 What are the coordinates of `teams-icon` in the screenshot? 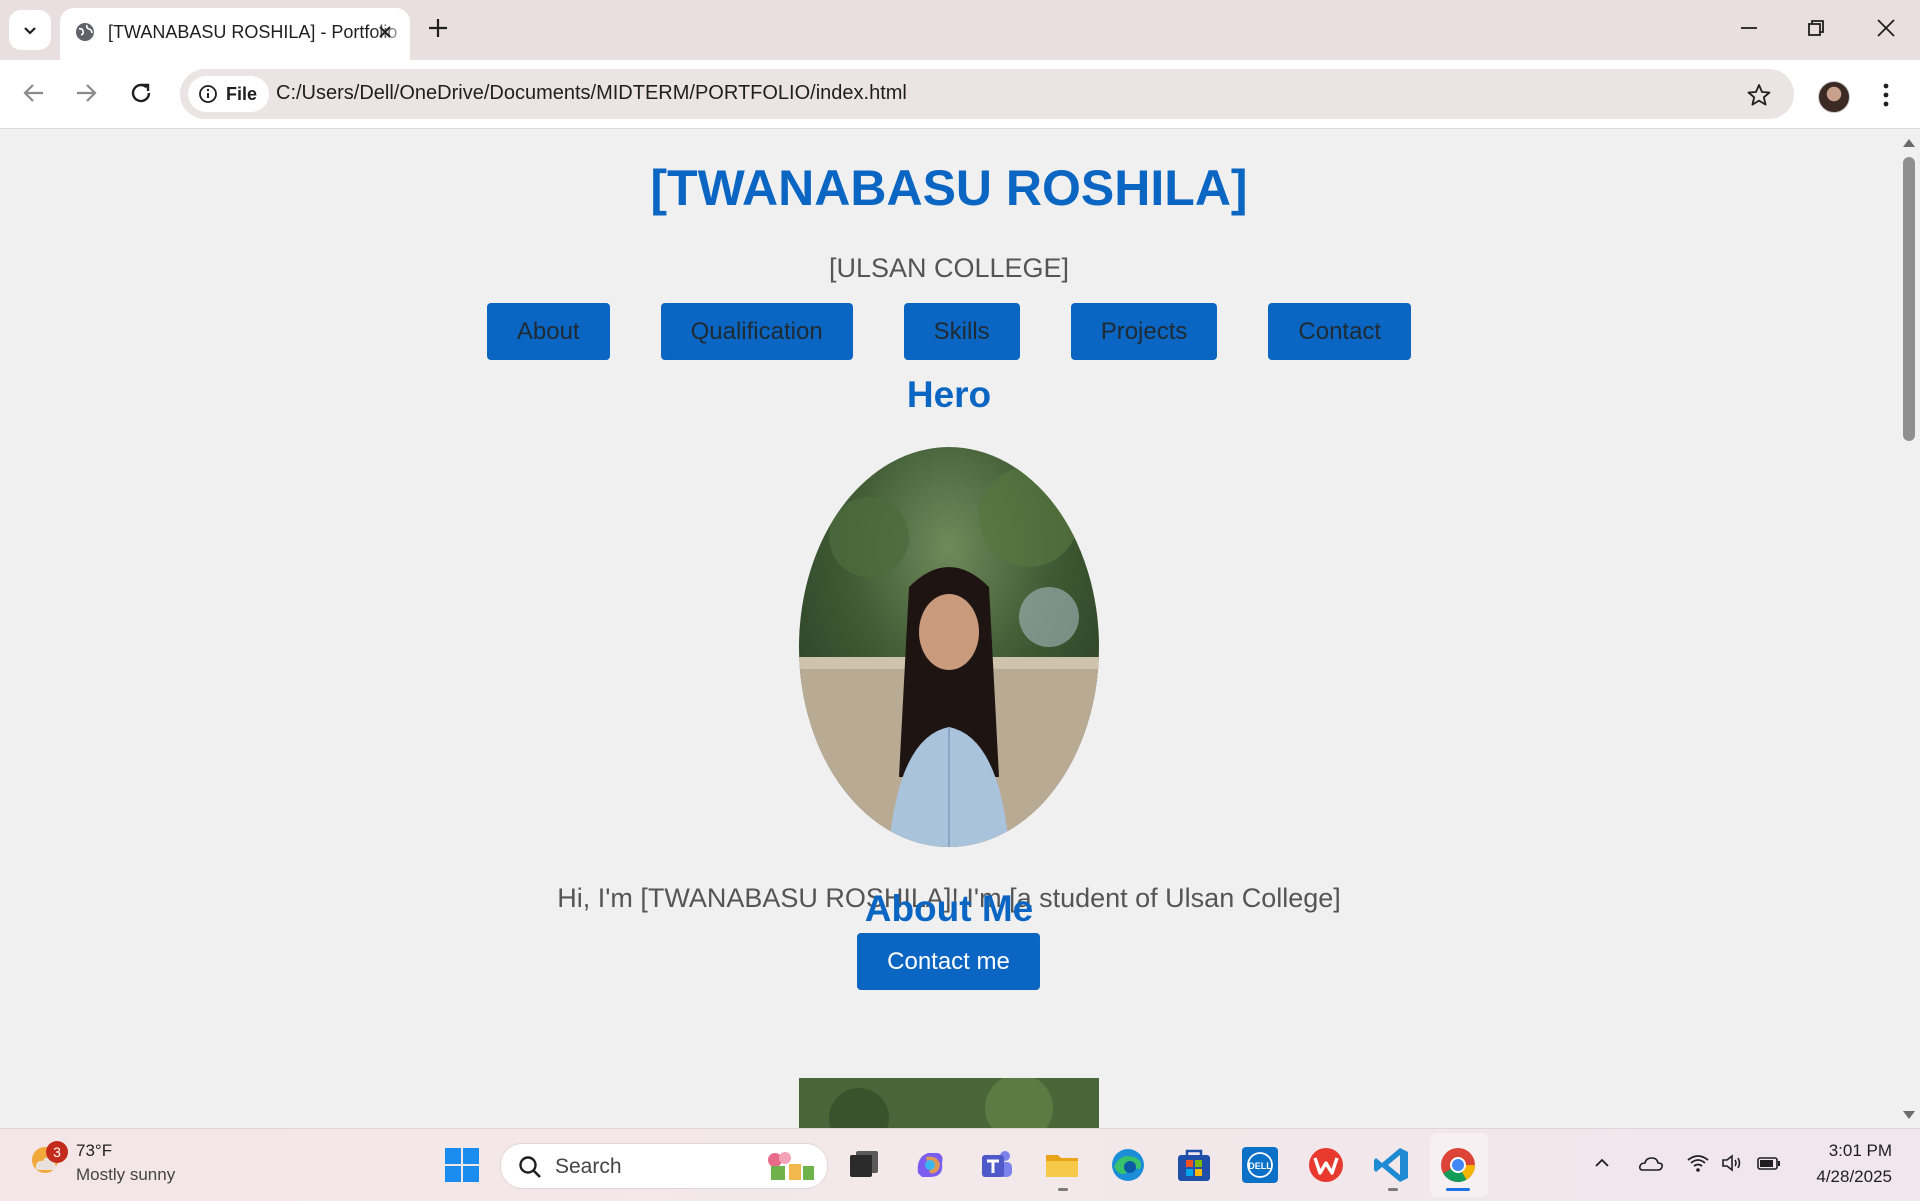 It's located at (996, 1165).